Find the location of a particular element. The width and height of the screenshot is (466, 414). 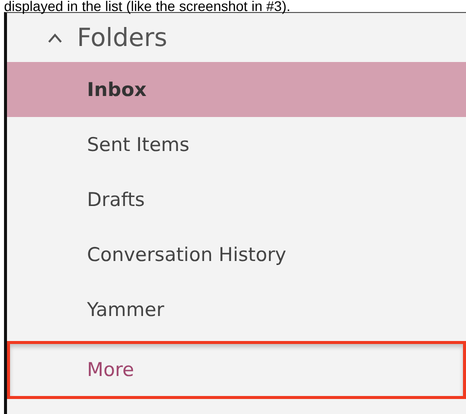

folder-item: Drafts is located at coordinates (236, 199).